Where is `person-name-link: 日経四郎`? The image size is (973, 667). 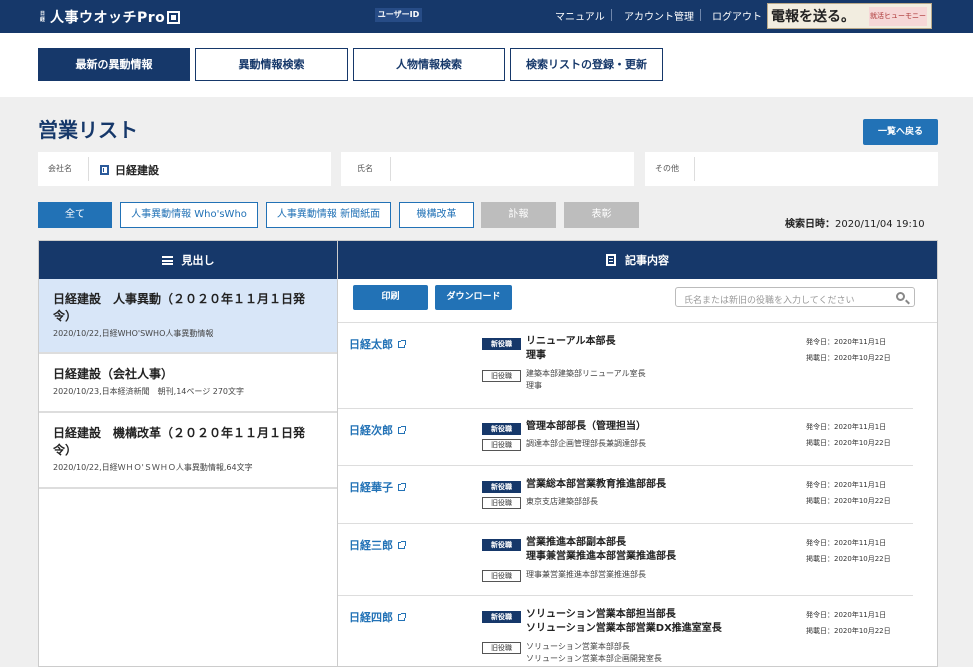
person-name-link: 日経四郎 is located at coordinates (377, 617).